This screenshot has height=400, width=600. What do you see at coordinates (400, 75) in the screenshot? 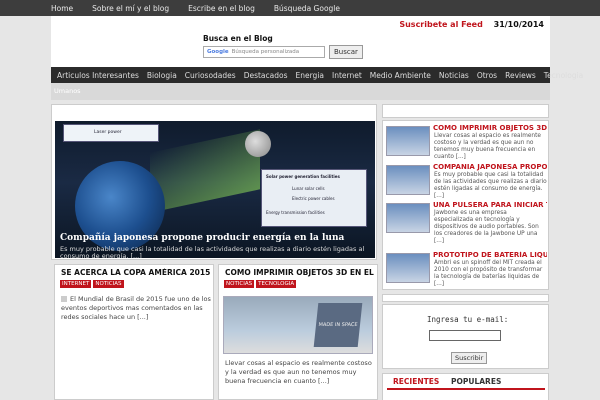
I see `category-medio-ambiente: Medio Ambiente` at bounding box center [400, 75].